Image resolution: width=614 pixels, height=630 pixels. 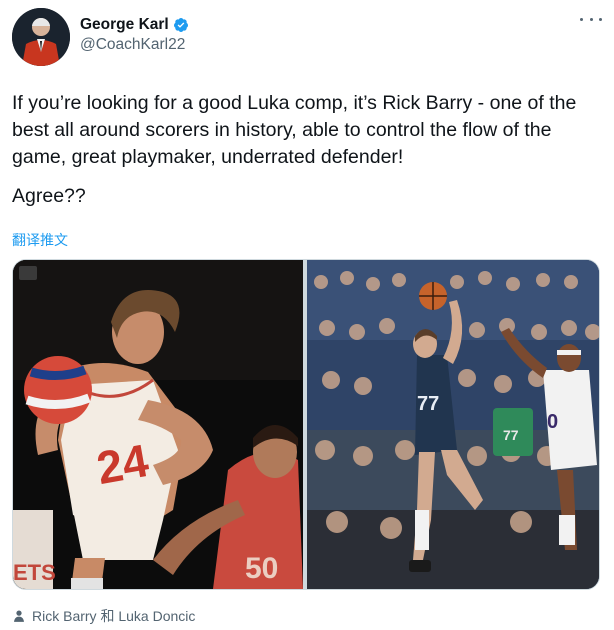 I want to click on svg-text: 50, so click(x=261, y=568).